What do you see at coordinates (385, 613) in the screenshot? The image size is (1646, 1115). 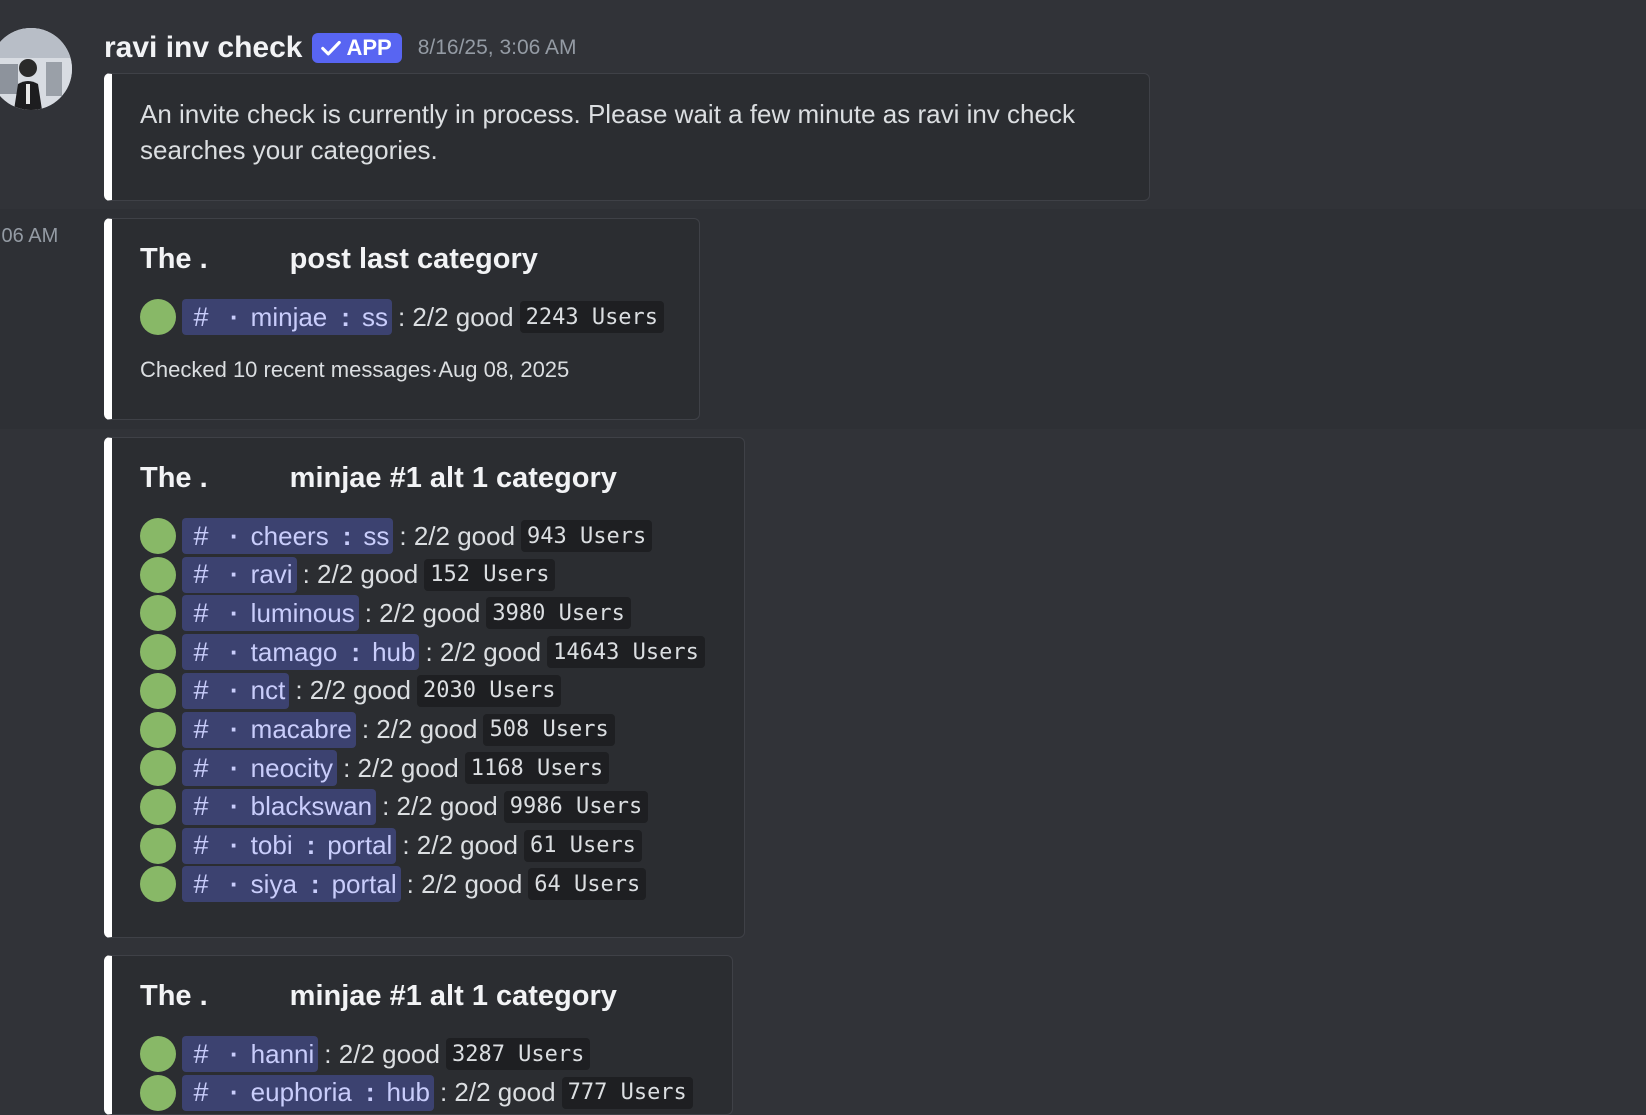 I see `channel-row: # · luminous: 2/2 good 3980 Users` at bounding box center [385, 613].